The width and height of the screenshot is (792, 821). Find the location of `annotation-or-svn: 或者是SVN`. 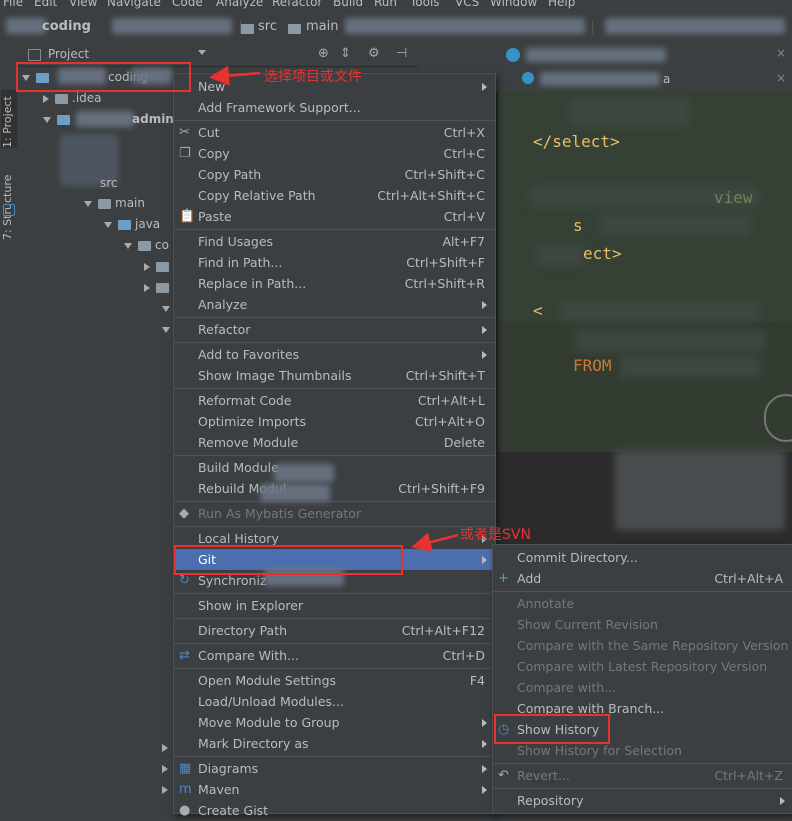

annotation-or-svn: 或者是SVN is located at coordinates (495, 535).